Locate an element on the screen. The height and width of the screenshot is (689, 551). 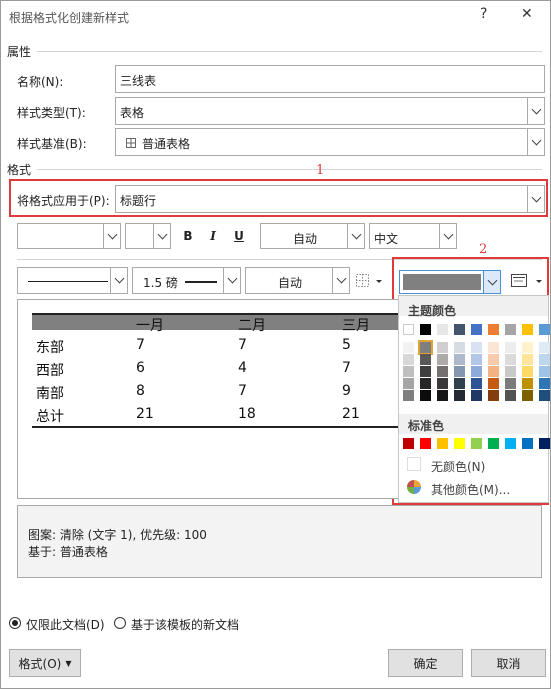
this-document-label: 仅限此文档(D) is located at coordinates (65, 624).